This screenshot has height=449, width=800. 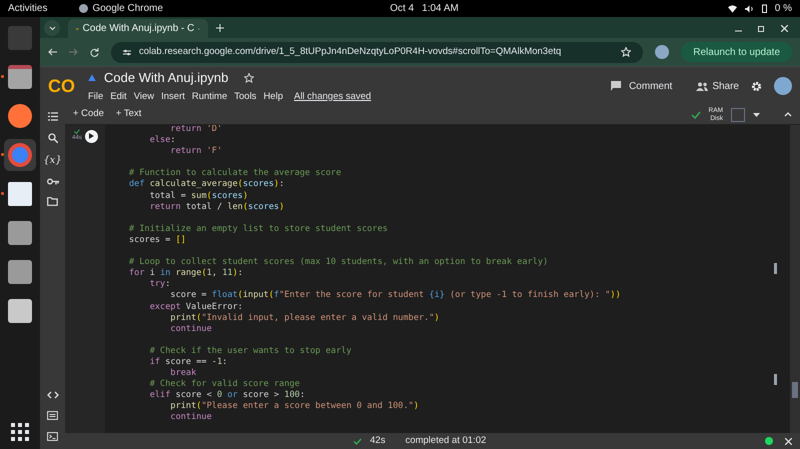 What do you see at coordinates (738, 115) in the screenshot?
I see `resource-meter` at bounding box center [738, 115].